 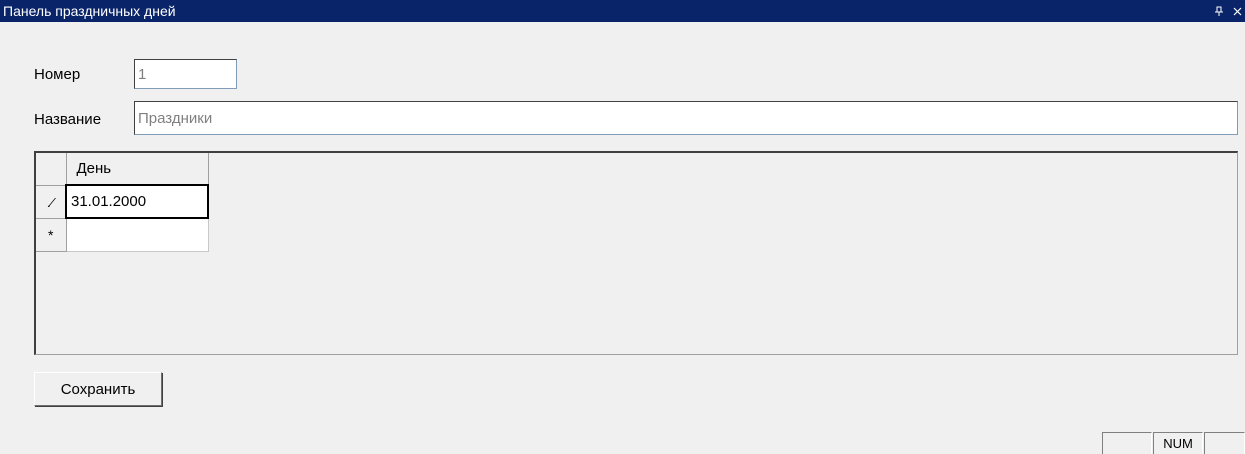 I want to click on window-title: Панель праздничных дней, so click(x=89, y=11).